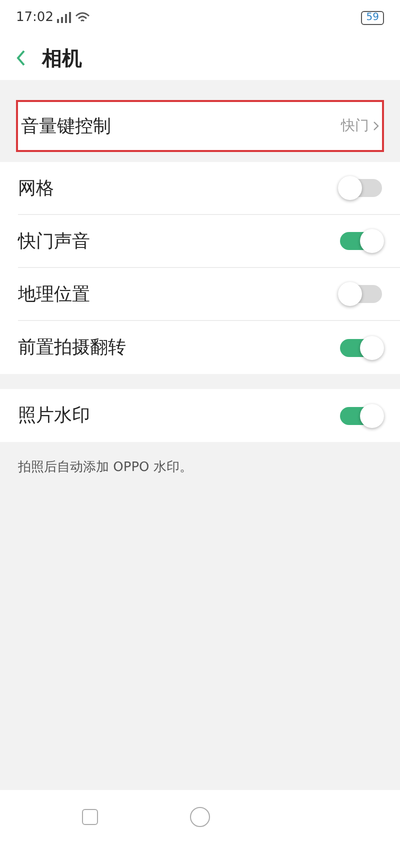 The width and height of the screenshot is (400, 844). I want to click on setting-label: 快门声音, so click(54, 242).